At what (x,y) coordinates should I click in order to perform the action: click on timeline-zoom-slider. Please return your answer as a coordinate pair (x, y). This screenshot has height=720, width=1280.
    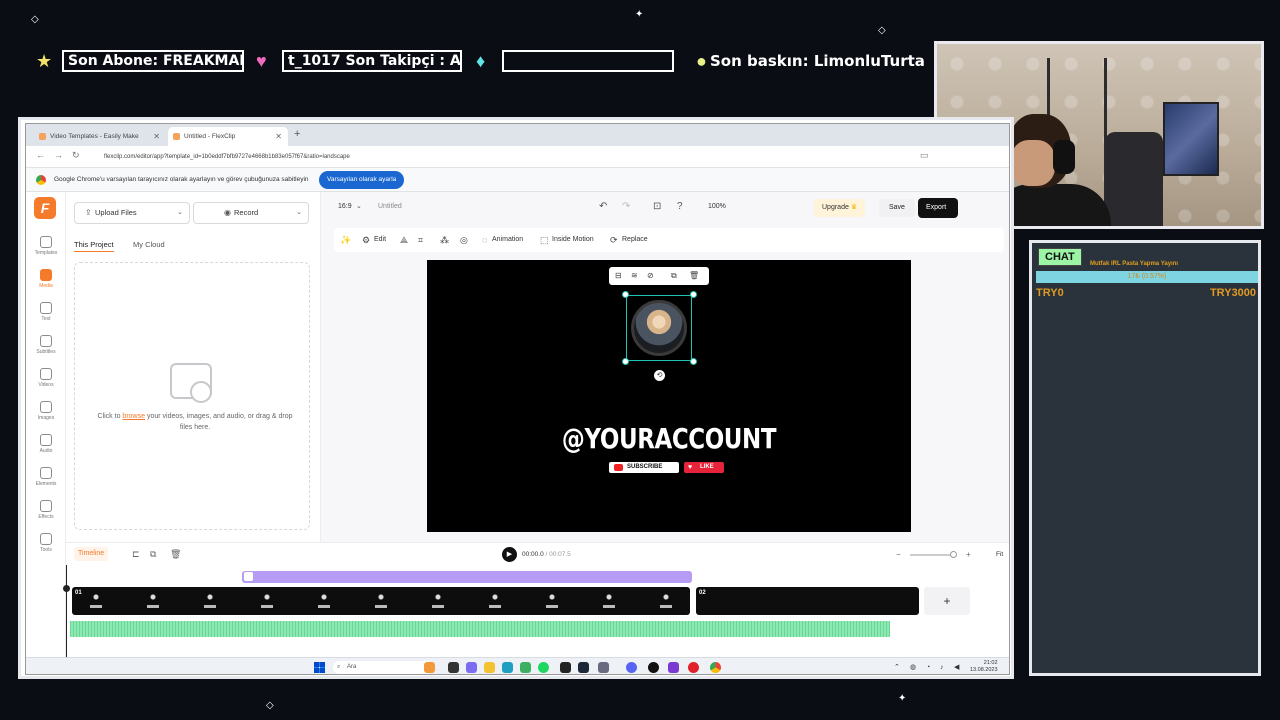
    Looking at the image, I should click on (931, 555).